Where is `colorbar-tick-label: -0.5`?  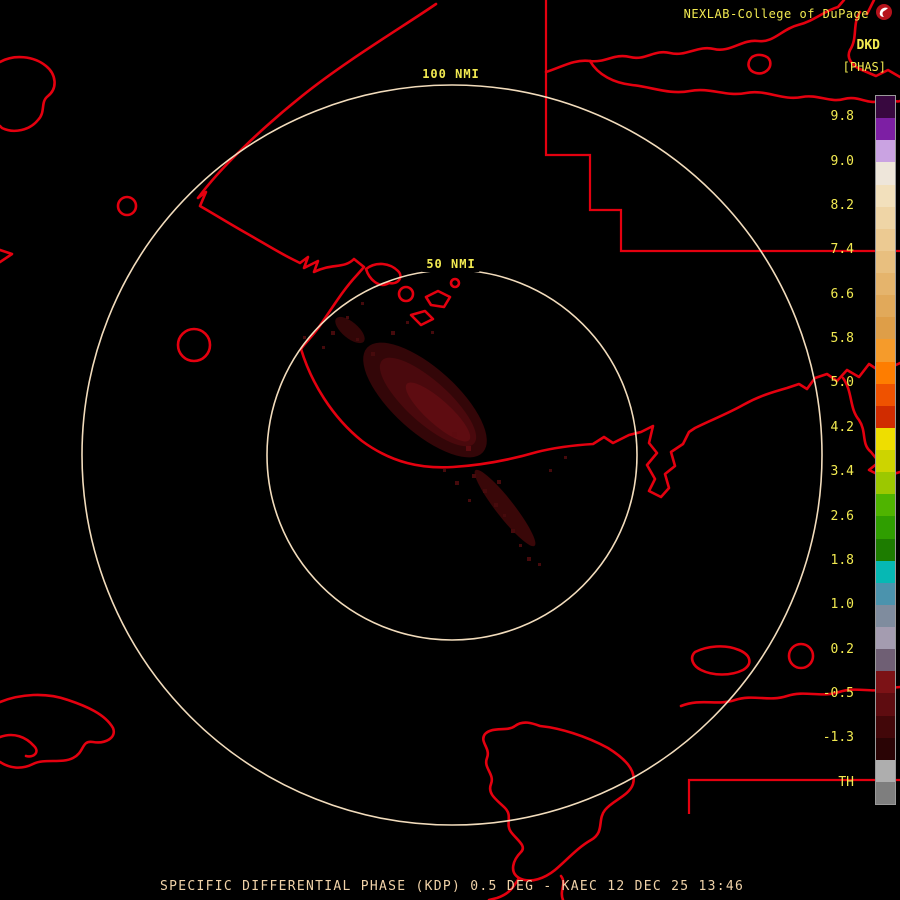
colorbar-tick-label: -0.5 is located at coordinates (838, 694).